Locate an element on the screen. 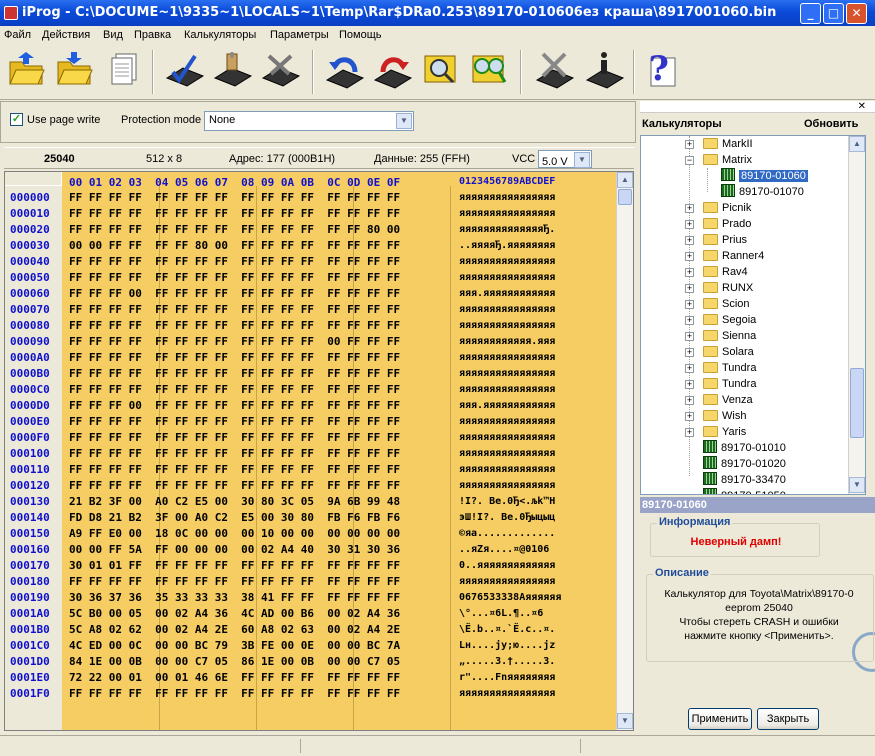 This screenshot has width=875, height=756. tree-scrollbar: ▲ ▼ is located at coordinates (856, 315).